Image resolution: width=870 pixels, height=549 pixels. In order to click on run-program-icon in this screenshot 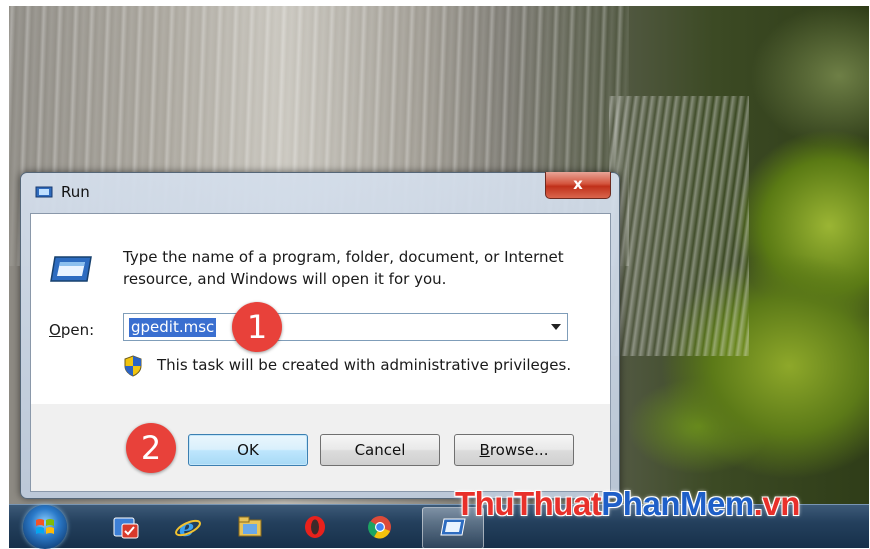, I will do `click(71, 269)`.